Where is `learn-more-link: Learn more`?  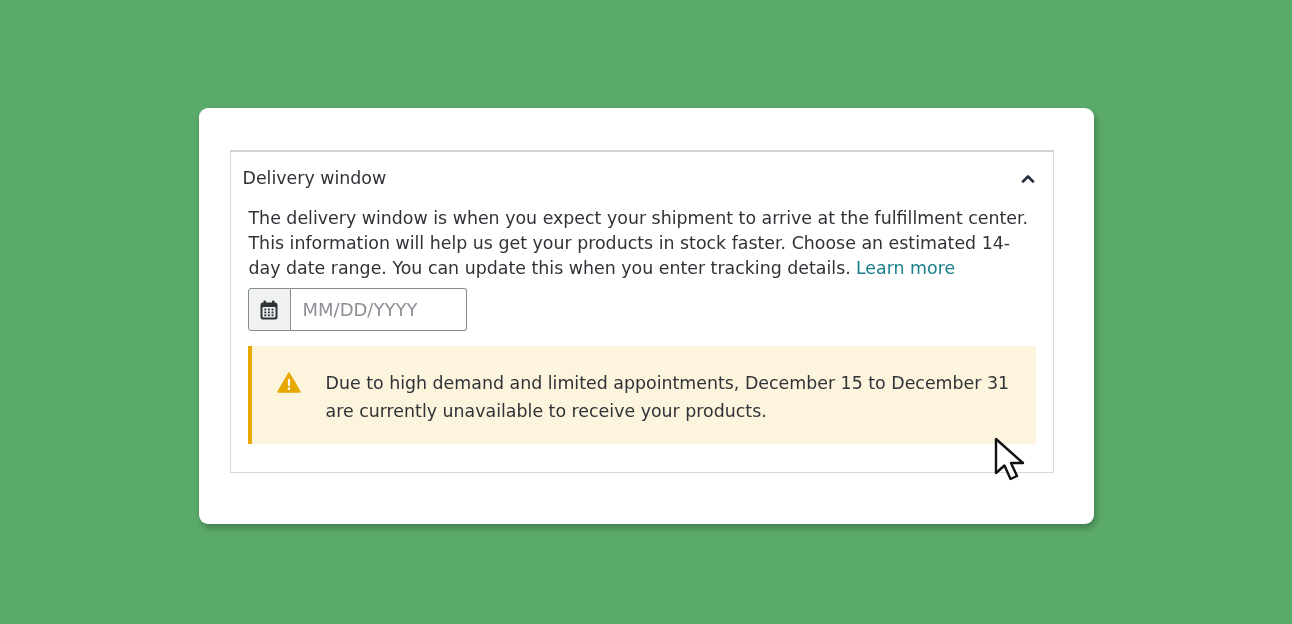 learn-more-link: Learn more is located at coordinates (906, 268).